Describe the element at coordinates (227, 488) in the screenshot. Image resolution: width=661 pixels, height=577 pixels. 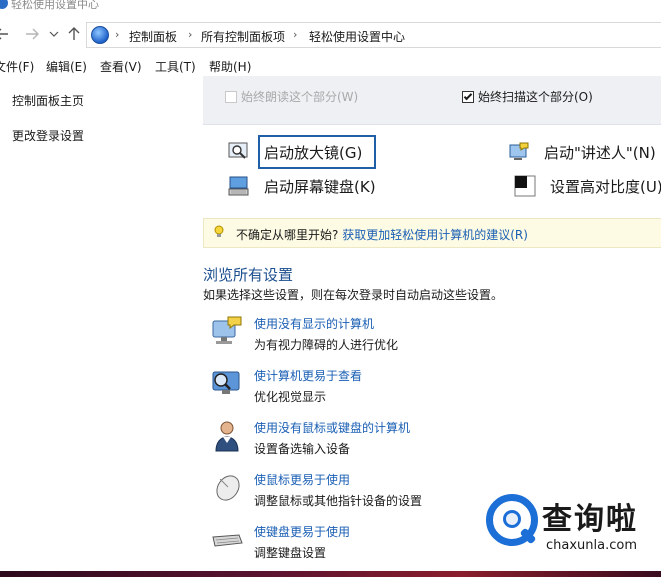
I see `mouse-icon` at that location.